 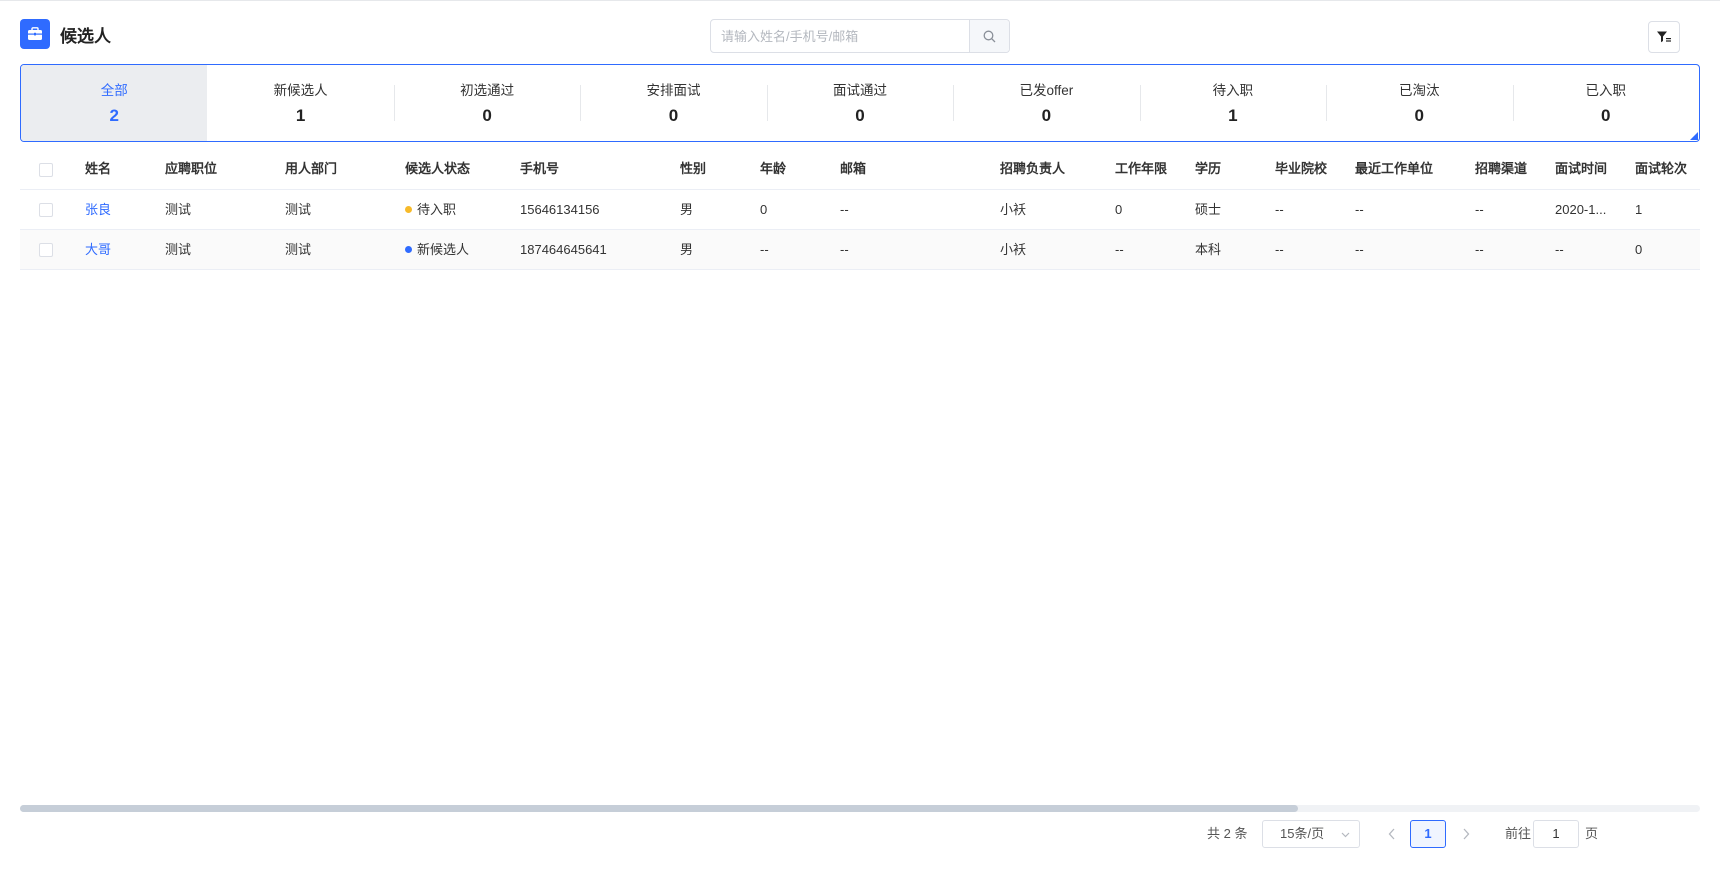 What do you see at coordinates (1419, 90) in the screenshot?
I see `tab-label: 已淘汰` at bounding box center [1419, 90].